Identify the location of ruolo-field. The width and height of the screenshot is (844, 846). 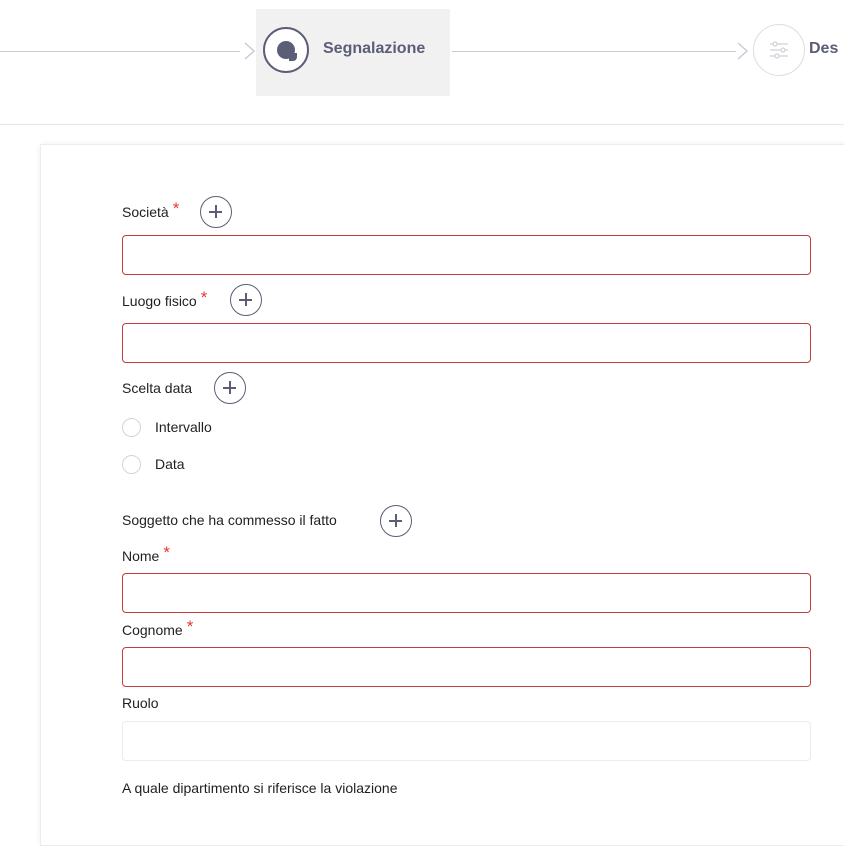
(466, 741).